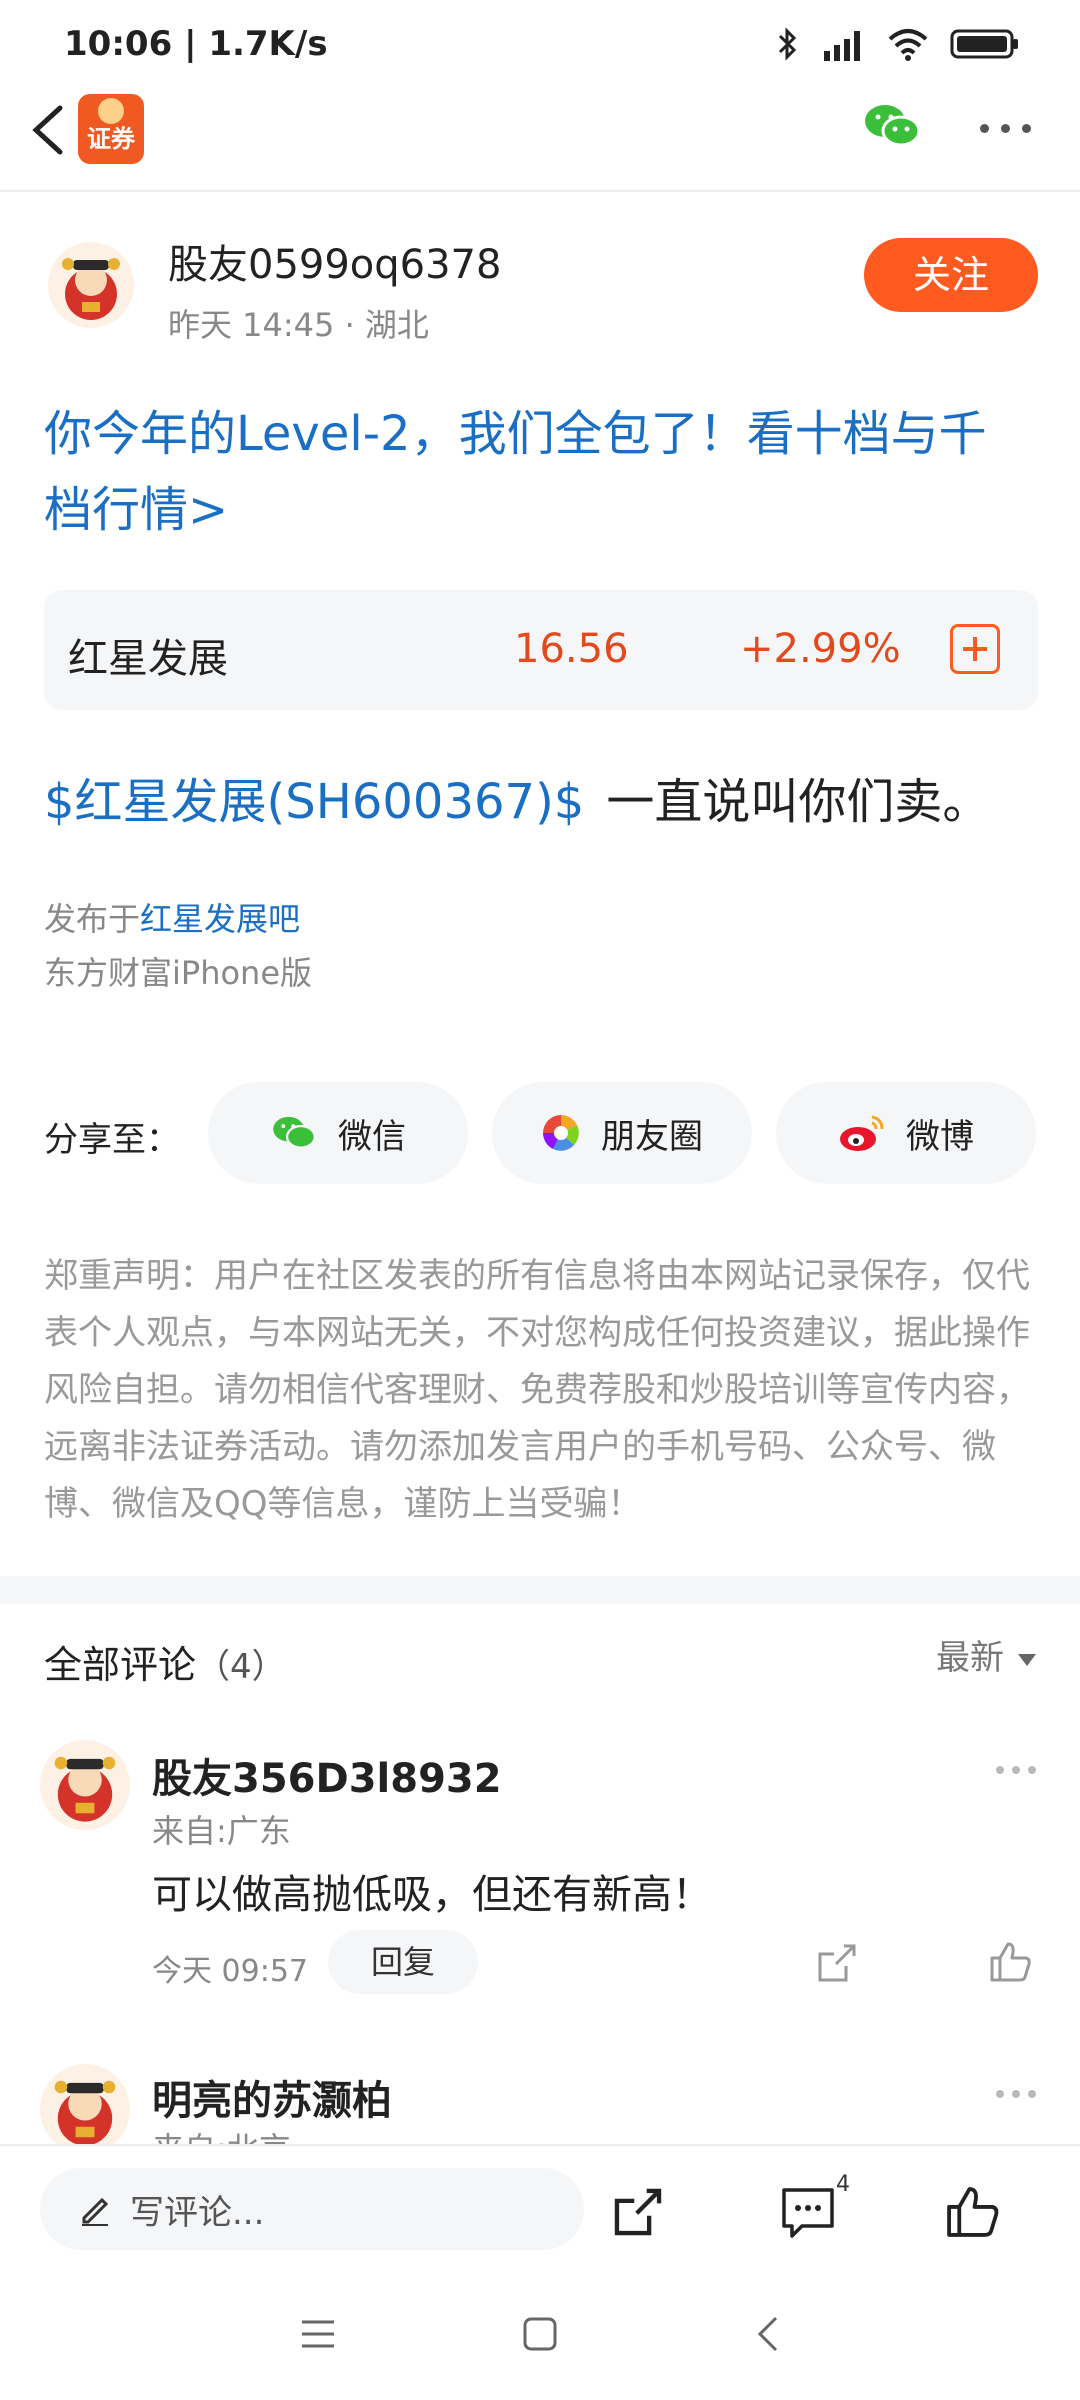  Describe the element at coordinates (561, 1133) in the screenshot. I see `moments-icon` at that location.